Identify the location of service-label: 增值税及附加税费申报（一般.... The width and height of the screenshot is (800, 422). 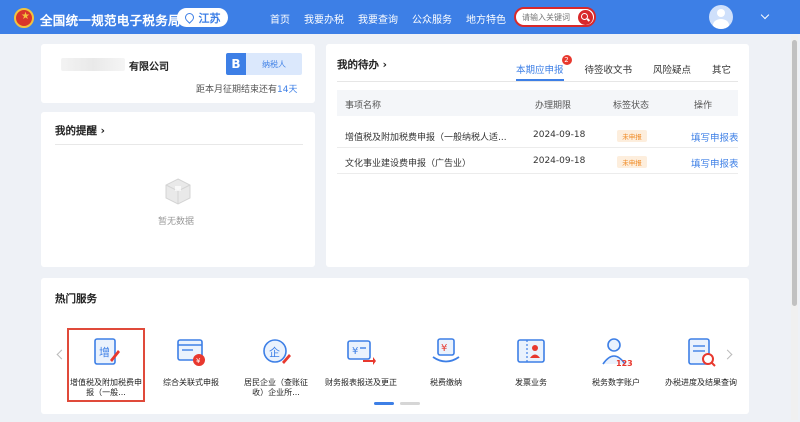
(106, 387).